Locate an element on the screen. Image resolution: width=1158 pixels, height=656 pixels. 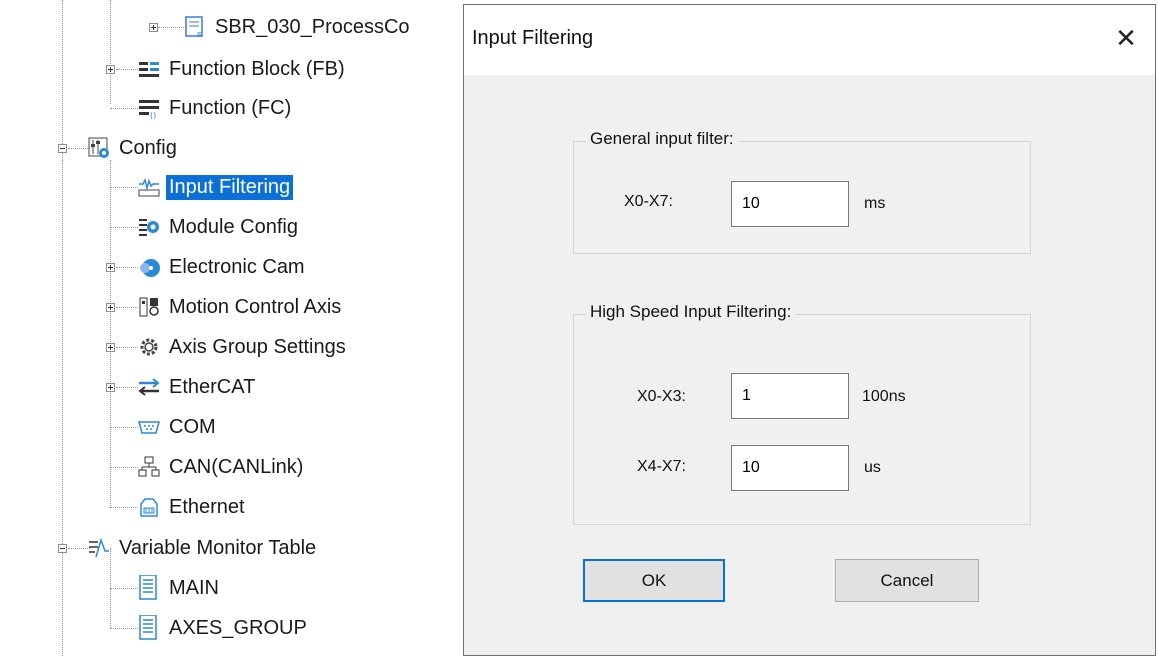
tree-item-function: () Function (FC) is located at coordinates (216, 108).